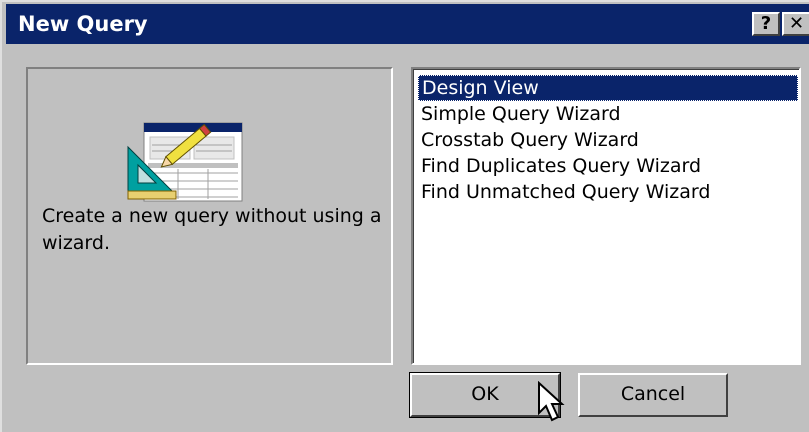 The width and height of the screenshot is (809, 432). What do you see at coordinates (766, 24) in the screenshot?
I see `help-button: ?` at bounding box center [766, 24].